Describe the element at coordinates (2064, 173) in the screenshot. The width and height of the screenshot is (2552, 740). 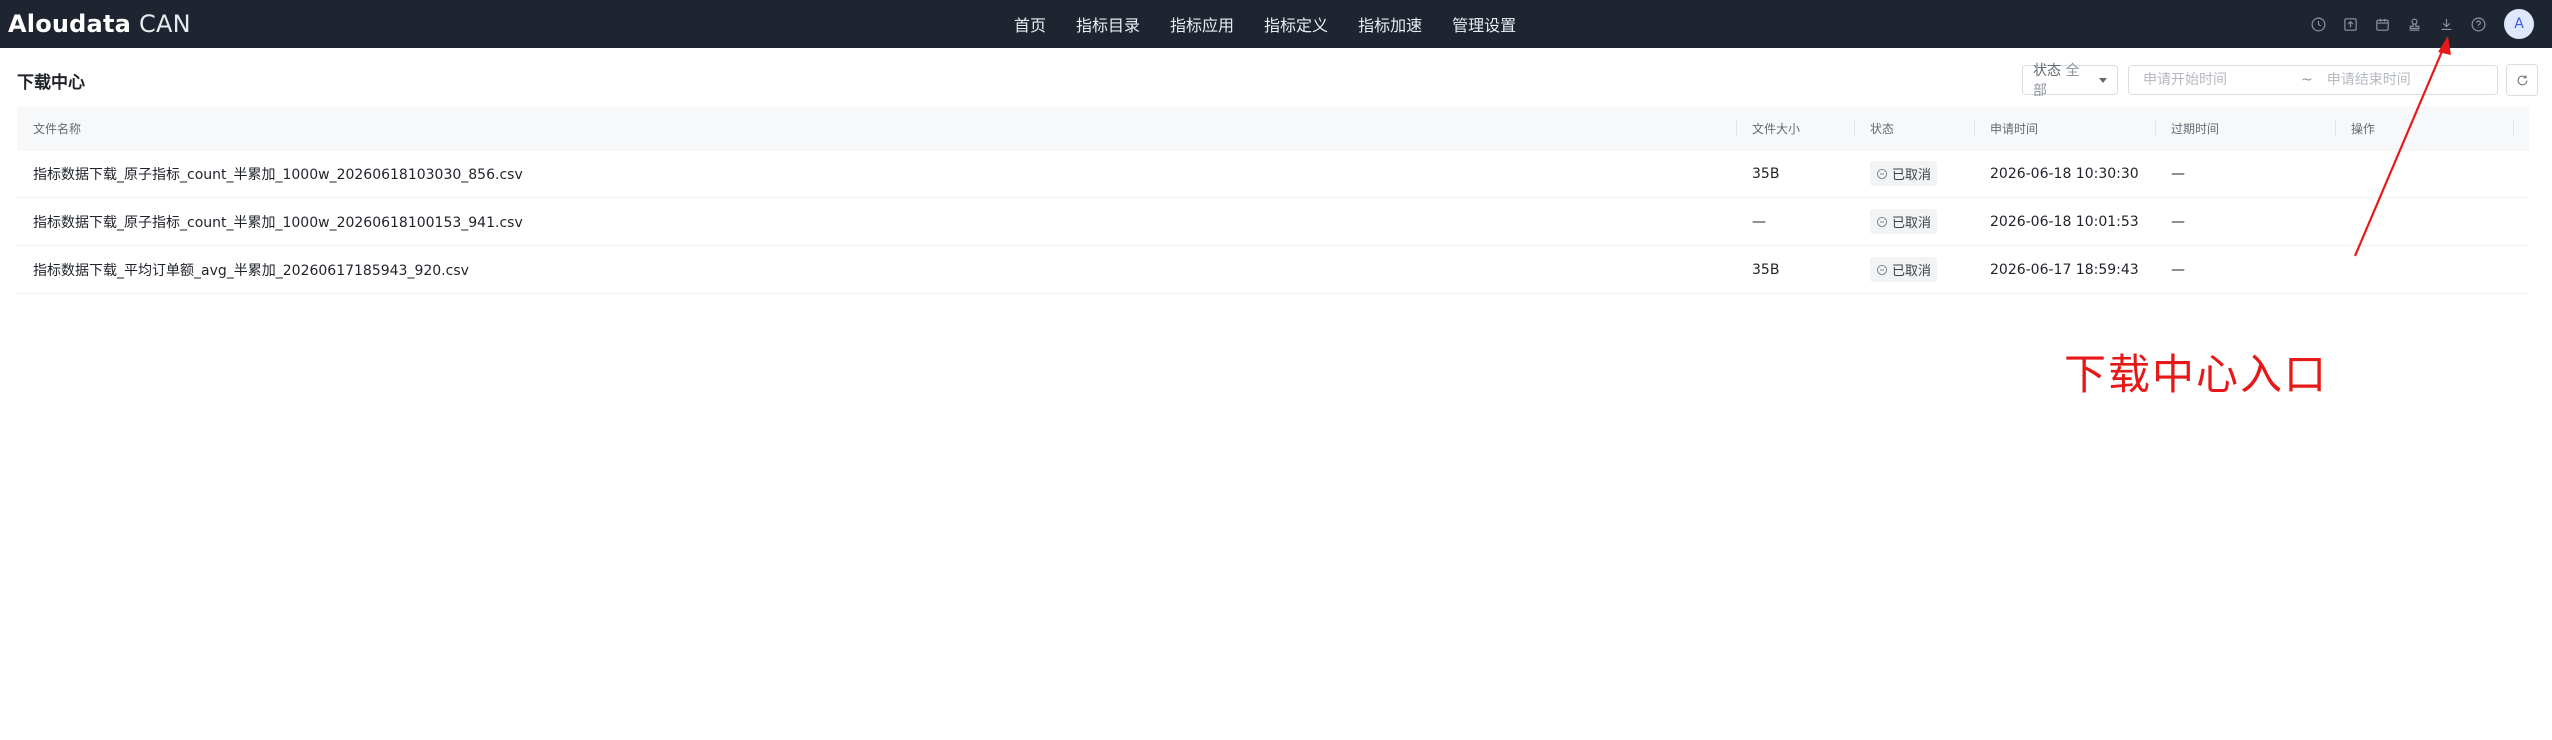
I see `apply-time: 2026-06-18 10:30:30` at that location.